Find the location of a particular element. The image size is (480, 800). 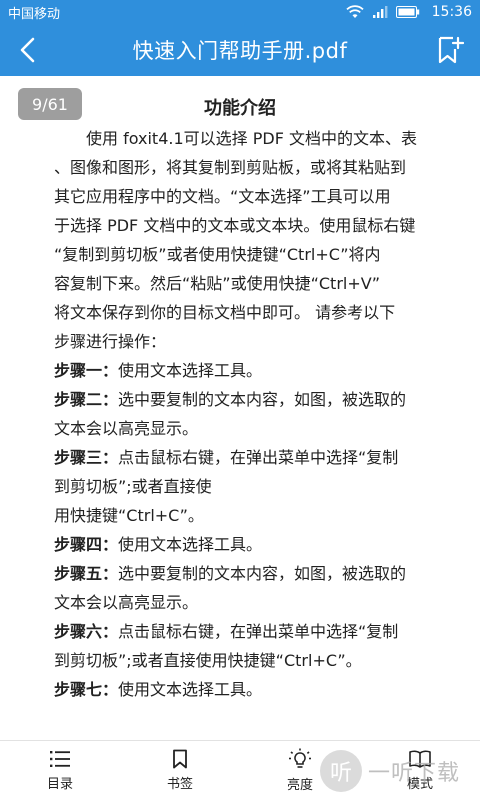

text-line: 步骤七：使用文本选择工具。 is located at coordinates (244, 689).